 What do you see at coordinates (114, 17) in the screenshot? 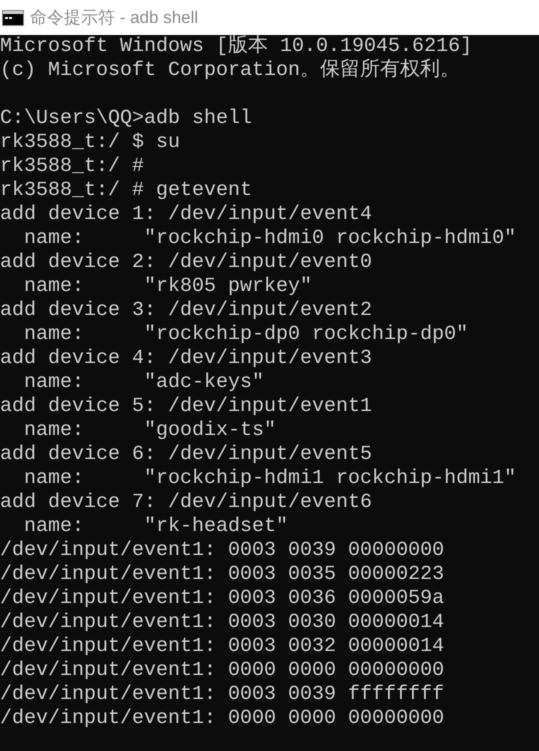
I see `window-title: 命令提示符 - adb shell` at bounding box center [114, 17].